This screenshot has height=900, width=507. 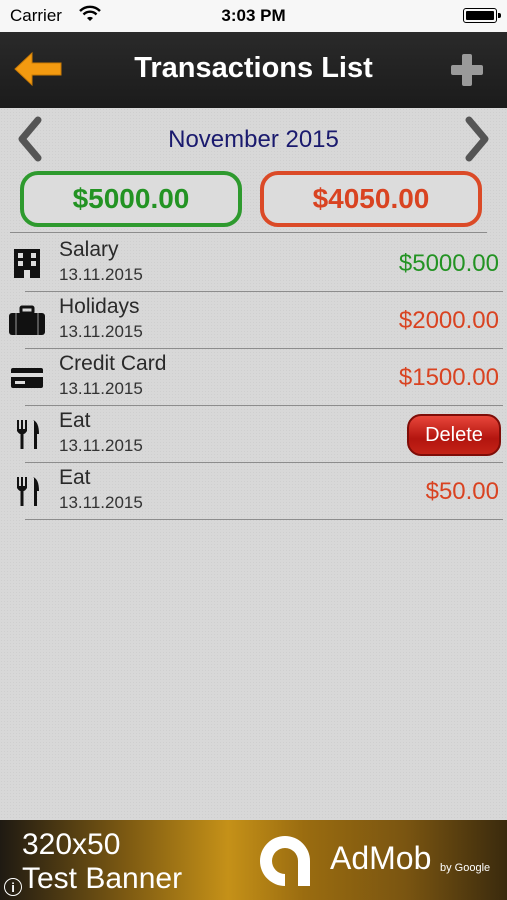 I want to click on clock: 3:03 PM, so click(x=253, y=15).